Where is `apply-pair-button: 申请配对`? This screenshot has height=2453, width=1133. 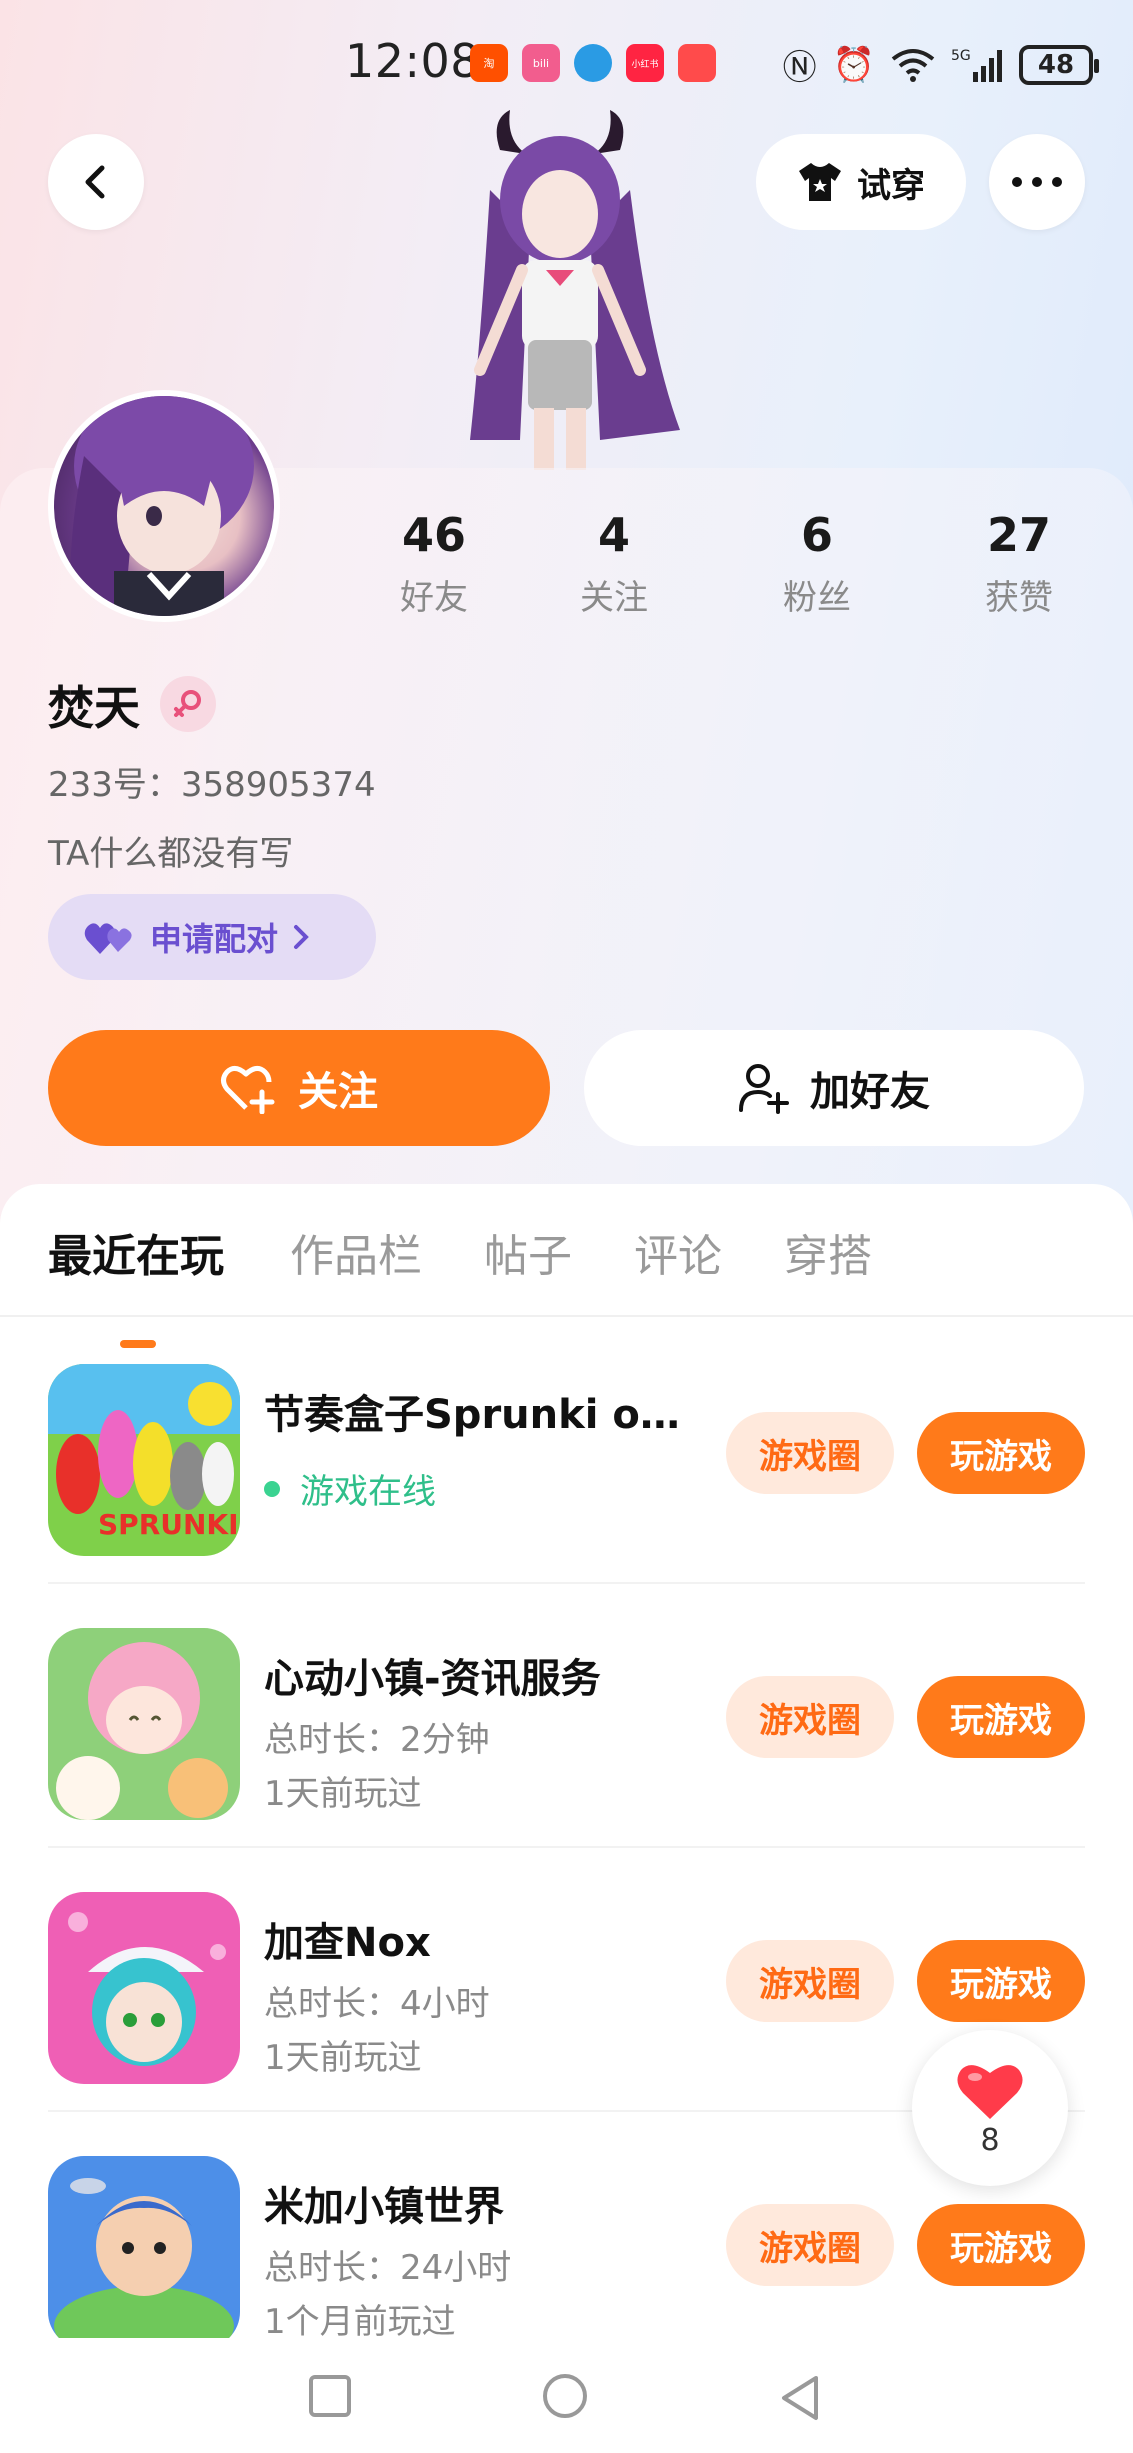
apply-pair-button: 申请配对 is located at coordinates (212, 937).